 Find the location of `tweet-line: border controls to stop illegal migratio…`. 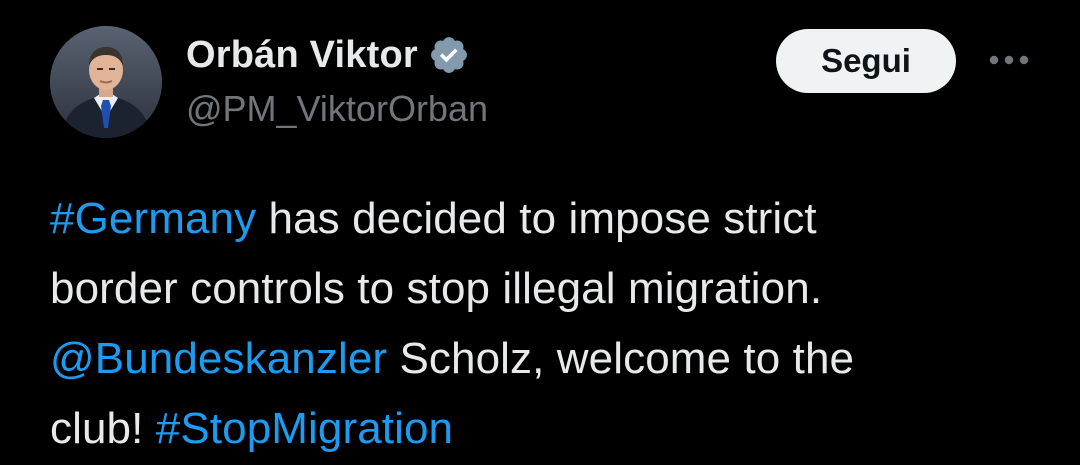

tweet-line: border controls to stop illegal migratio… is located at coordinates (550, 289).